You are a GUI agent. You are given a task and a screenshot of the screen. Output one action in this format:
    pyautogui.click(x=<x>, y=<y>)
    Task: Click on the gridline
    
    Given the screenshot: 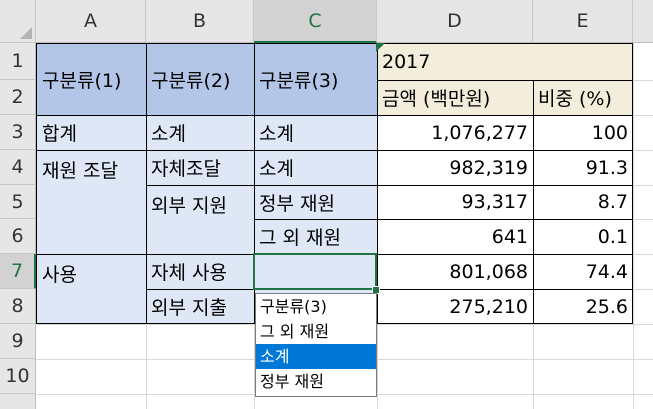 What is the action you would take?
    pyautogui.click(x=633, y=226)
    